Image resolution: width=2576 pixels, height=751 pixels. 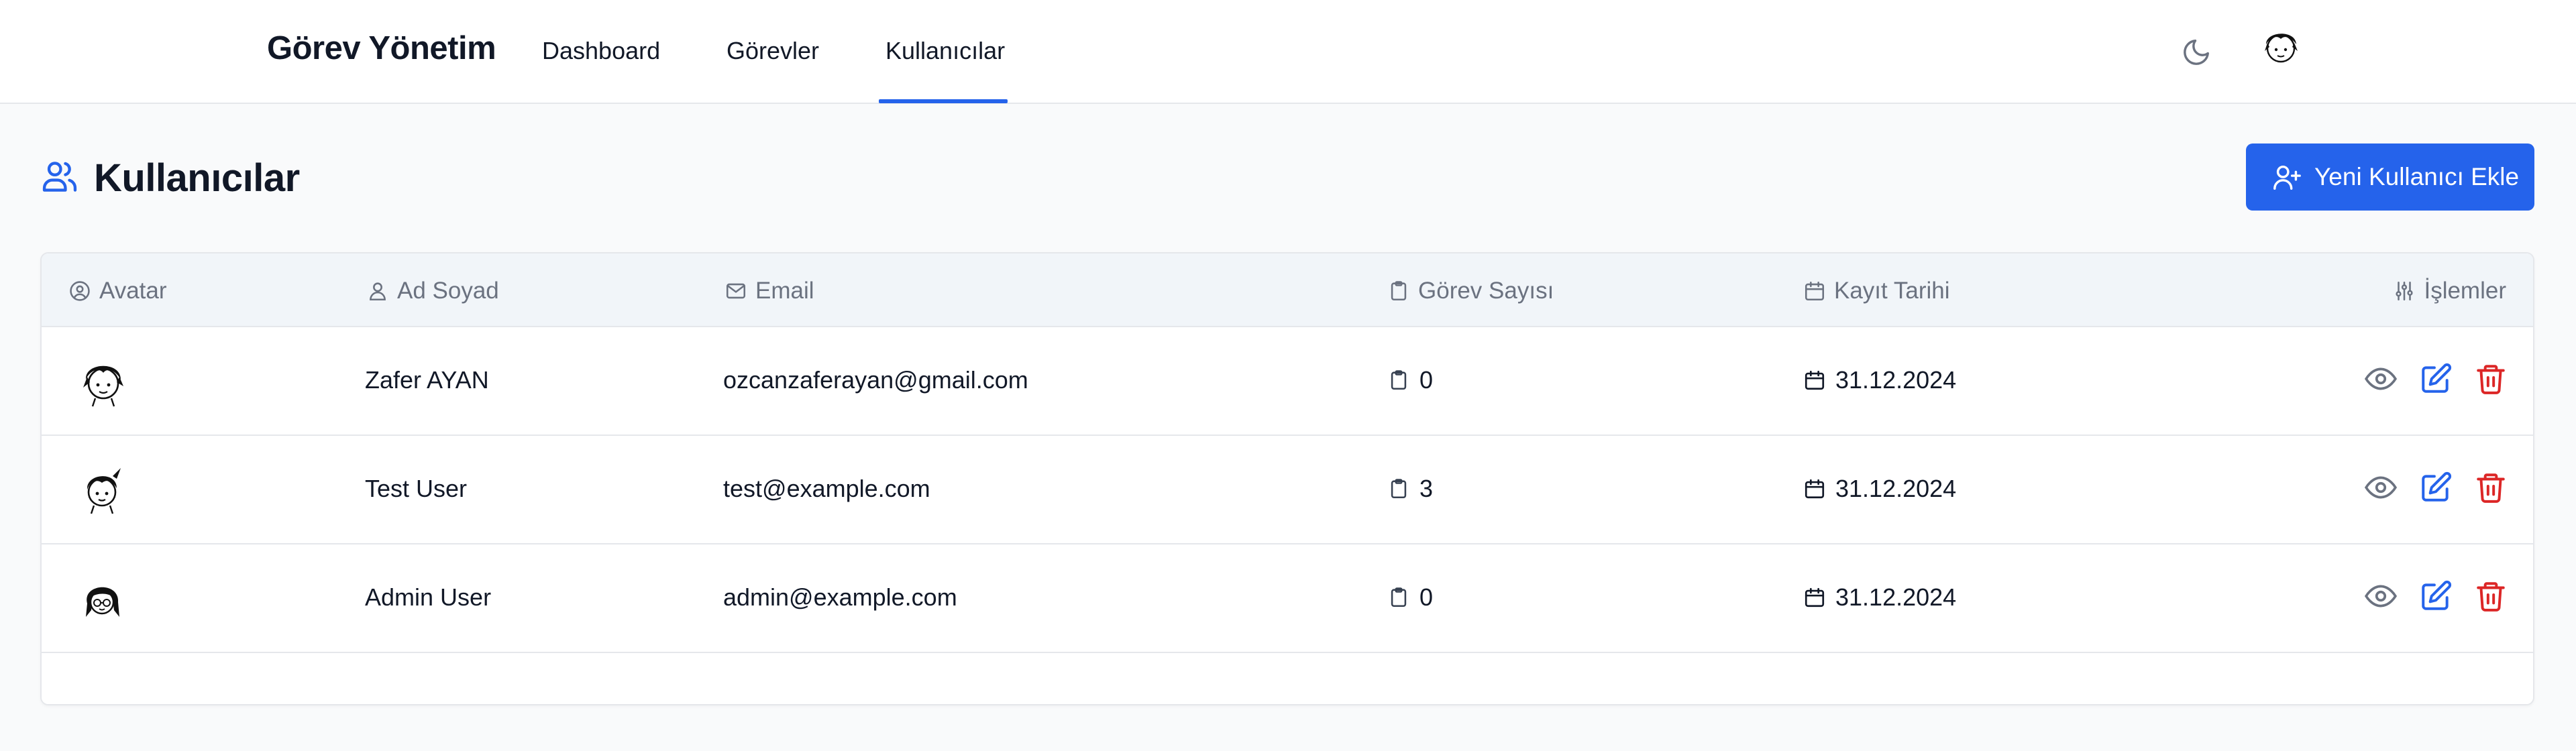 I want to click on table-footer, so click(x=1287, y=678).